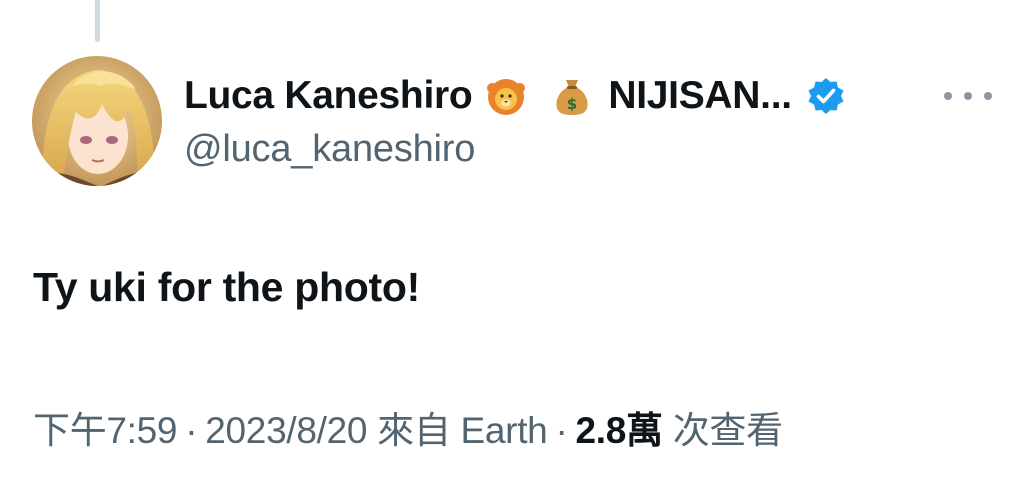  I want to click on tweet-text: Ty uki for the photo!, so click(226, 287).